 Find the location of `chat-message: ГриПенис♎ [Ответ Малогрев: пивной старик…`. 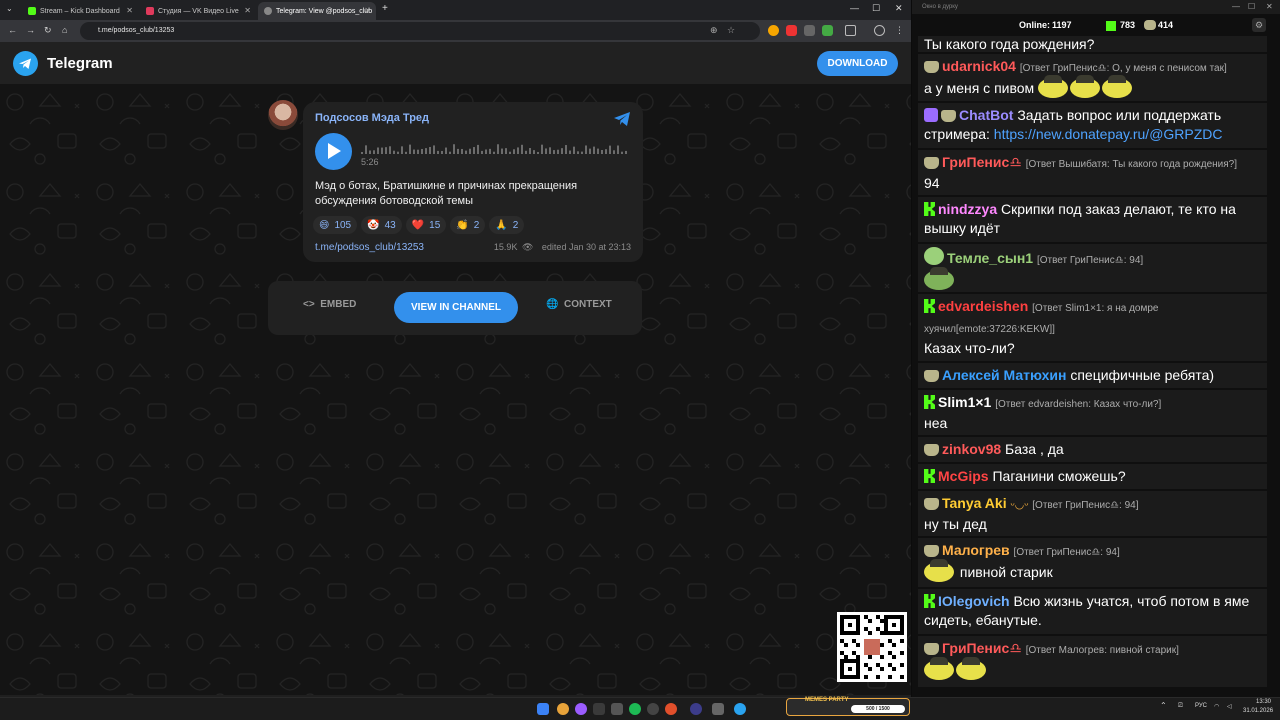

chat-message: ГриПенис♎ [Ответ Малогрев: пивной старик… is located at coordinates (1092, 662).